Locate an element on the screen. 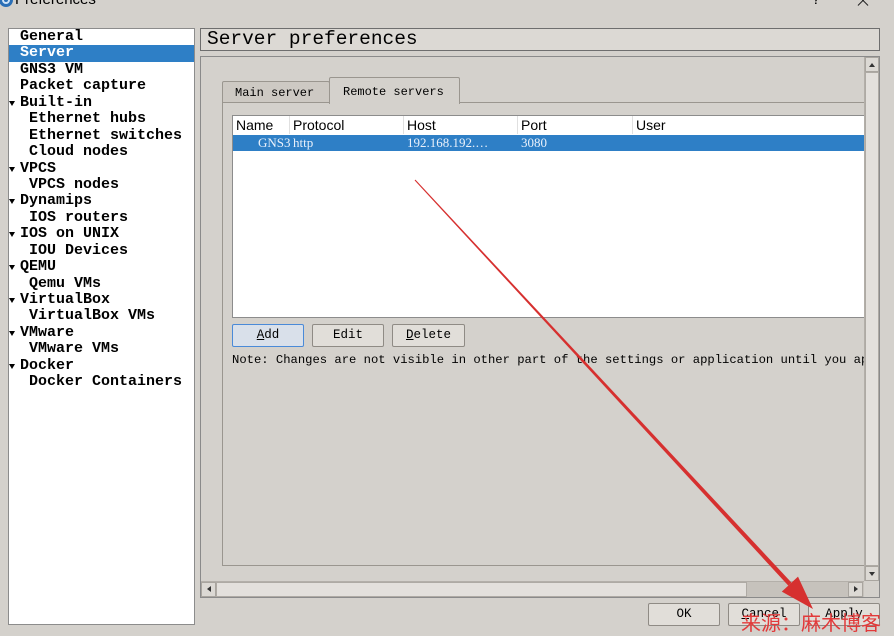 This screenshot has width=894, height=636. ok-button: OK is located at coordinates (684, 614).